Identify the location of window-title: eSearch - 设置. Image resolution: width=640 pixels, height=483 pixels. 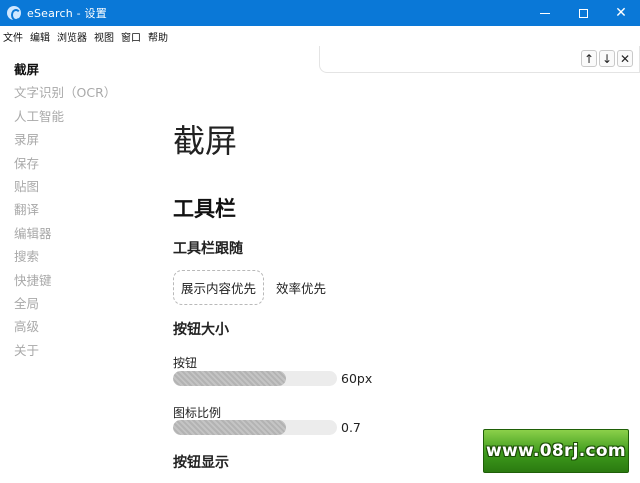
(67, 13).